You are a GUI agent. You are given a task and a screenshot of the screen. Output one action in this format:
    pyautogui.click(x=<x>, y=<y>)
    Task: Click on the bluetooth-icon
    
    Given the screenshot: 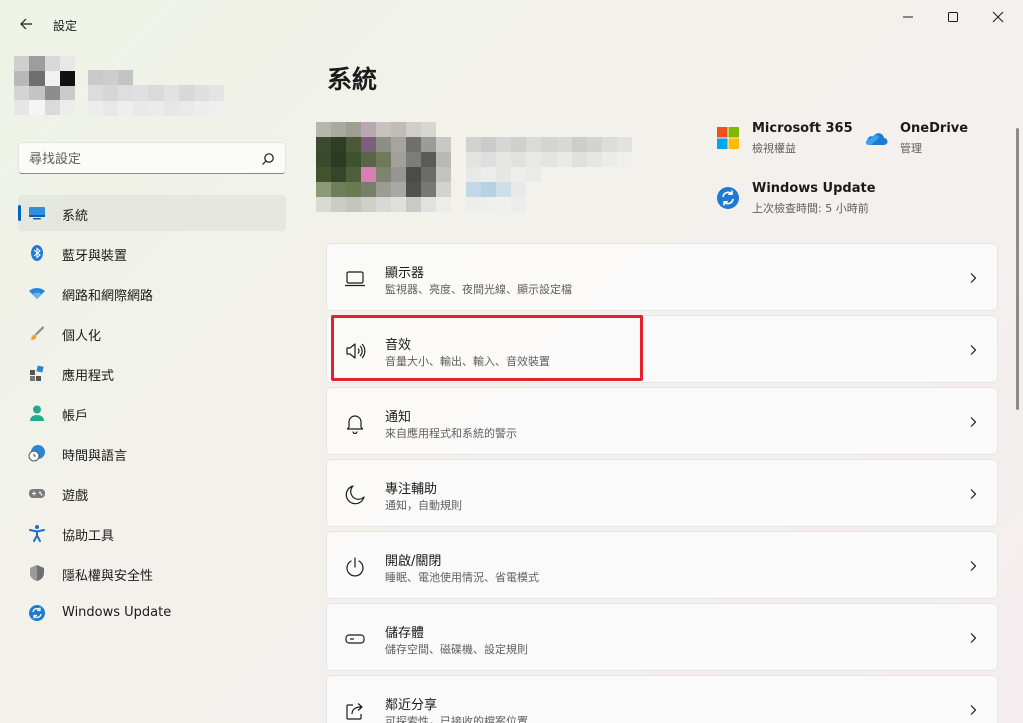 What is the action you would take?
    pyautogui.click(x=37, y=253)
    